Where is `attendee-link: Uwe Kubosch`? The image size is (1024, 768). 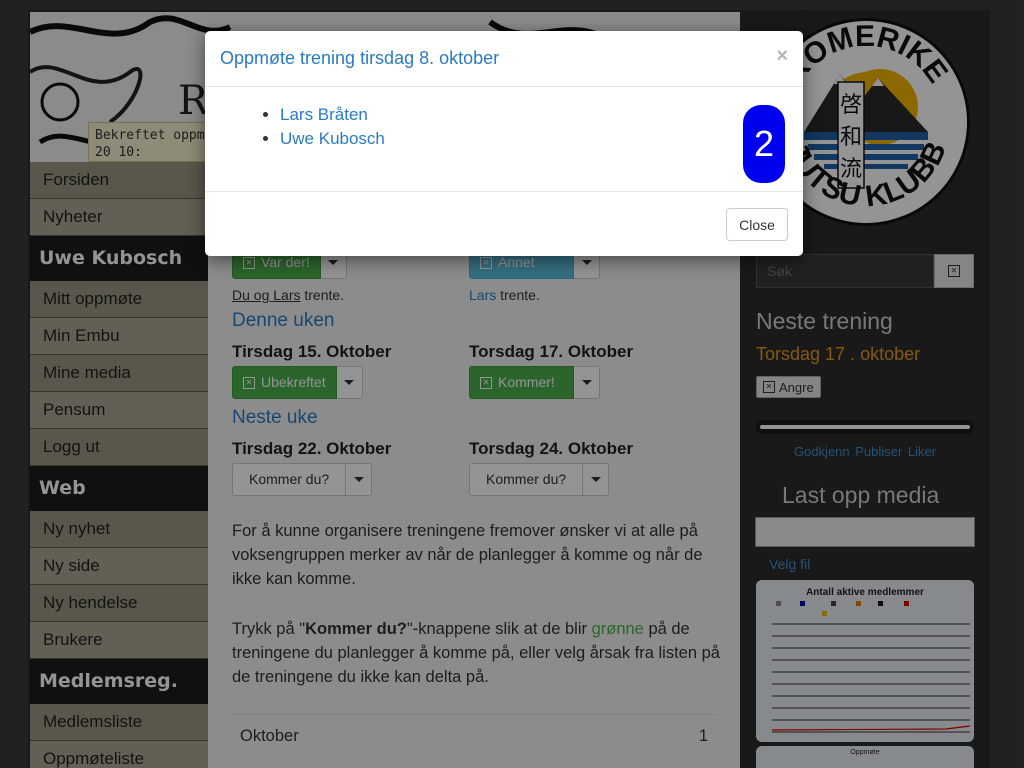 attendee-link: Uwe Kubosch is located at coordinates (332, 138).